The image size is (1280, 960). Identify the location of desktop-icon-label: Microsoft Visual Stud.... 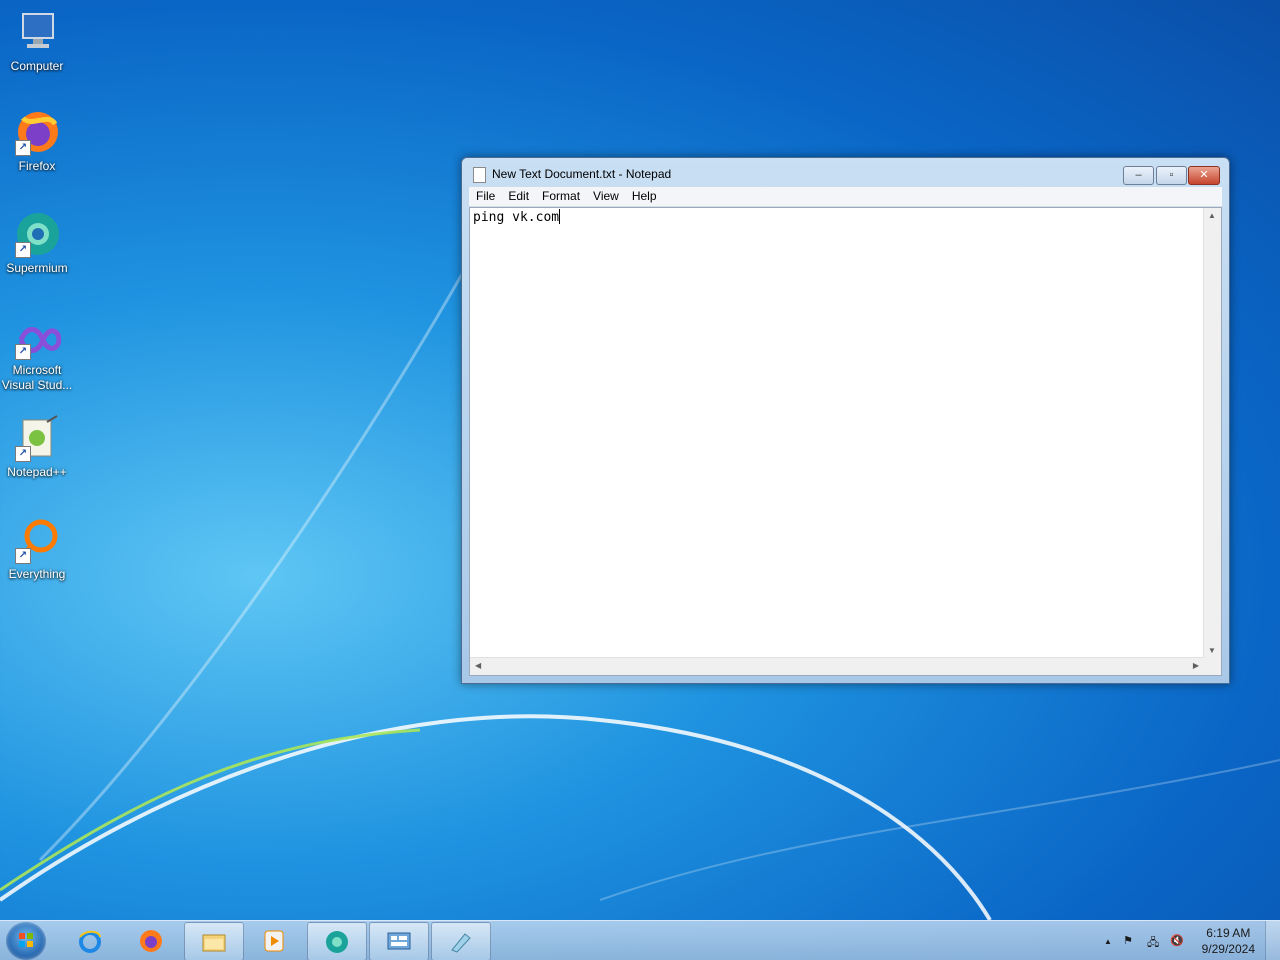
(37, 377).